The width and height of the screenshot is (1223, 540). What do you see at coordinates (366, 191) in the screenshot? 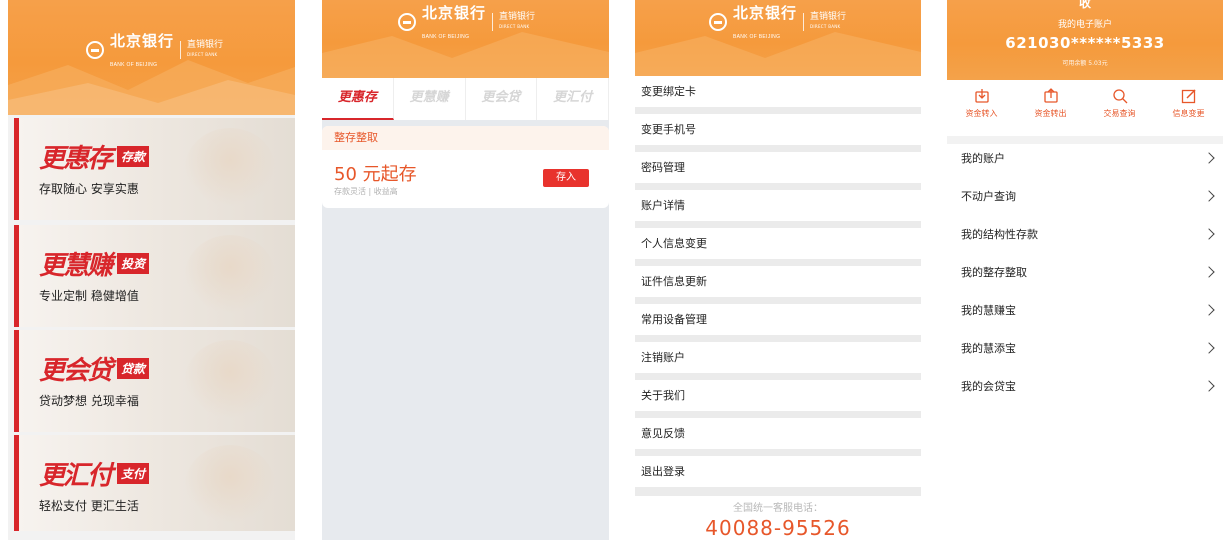
I see `card-description: 存款灵活 | 收益高` at bounding box center [366, 191].